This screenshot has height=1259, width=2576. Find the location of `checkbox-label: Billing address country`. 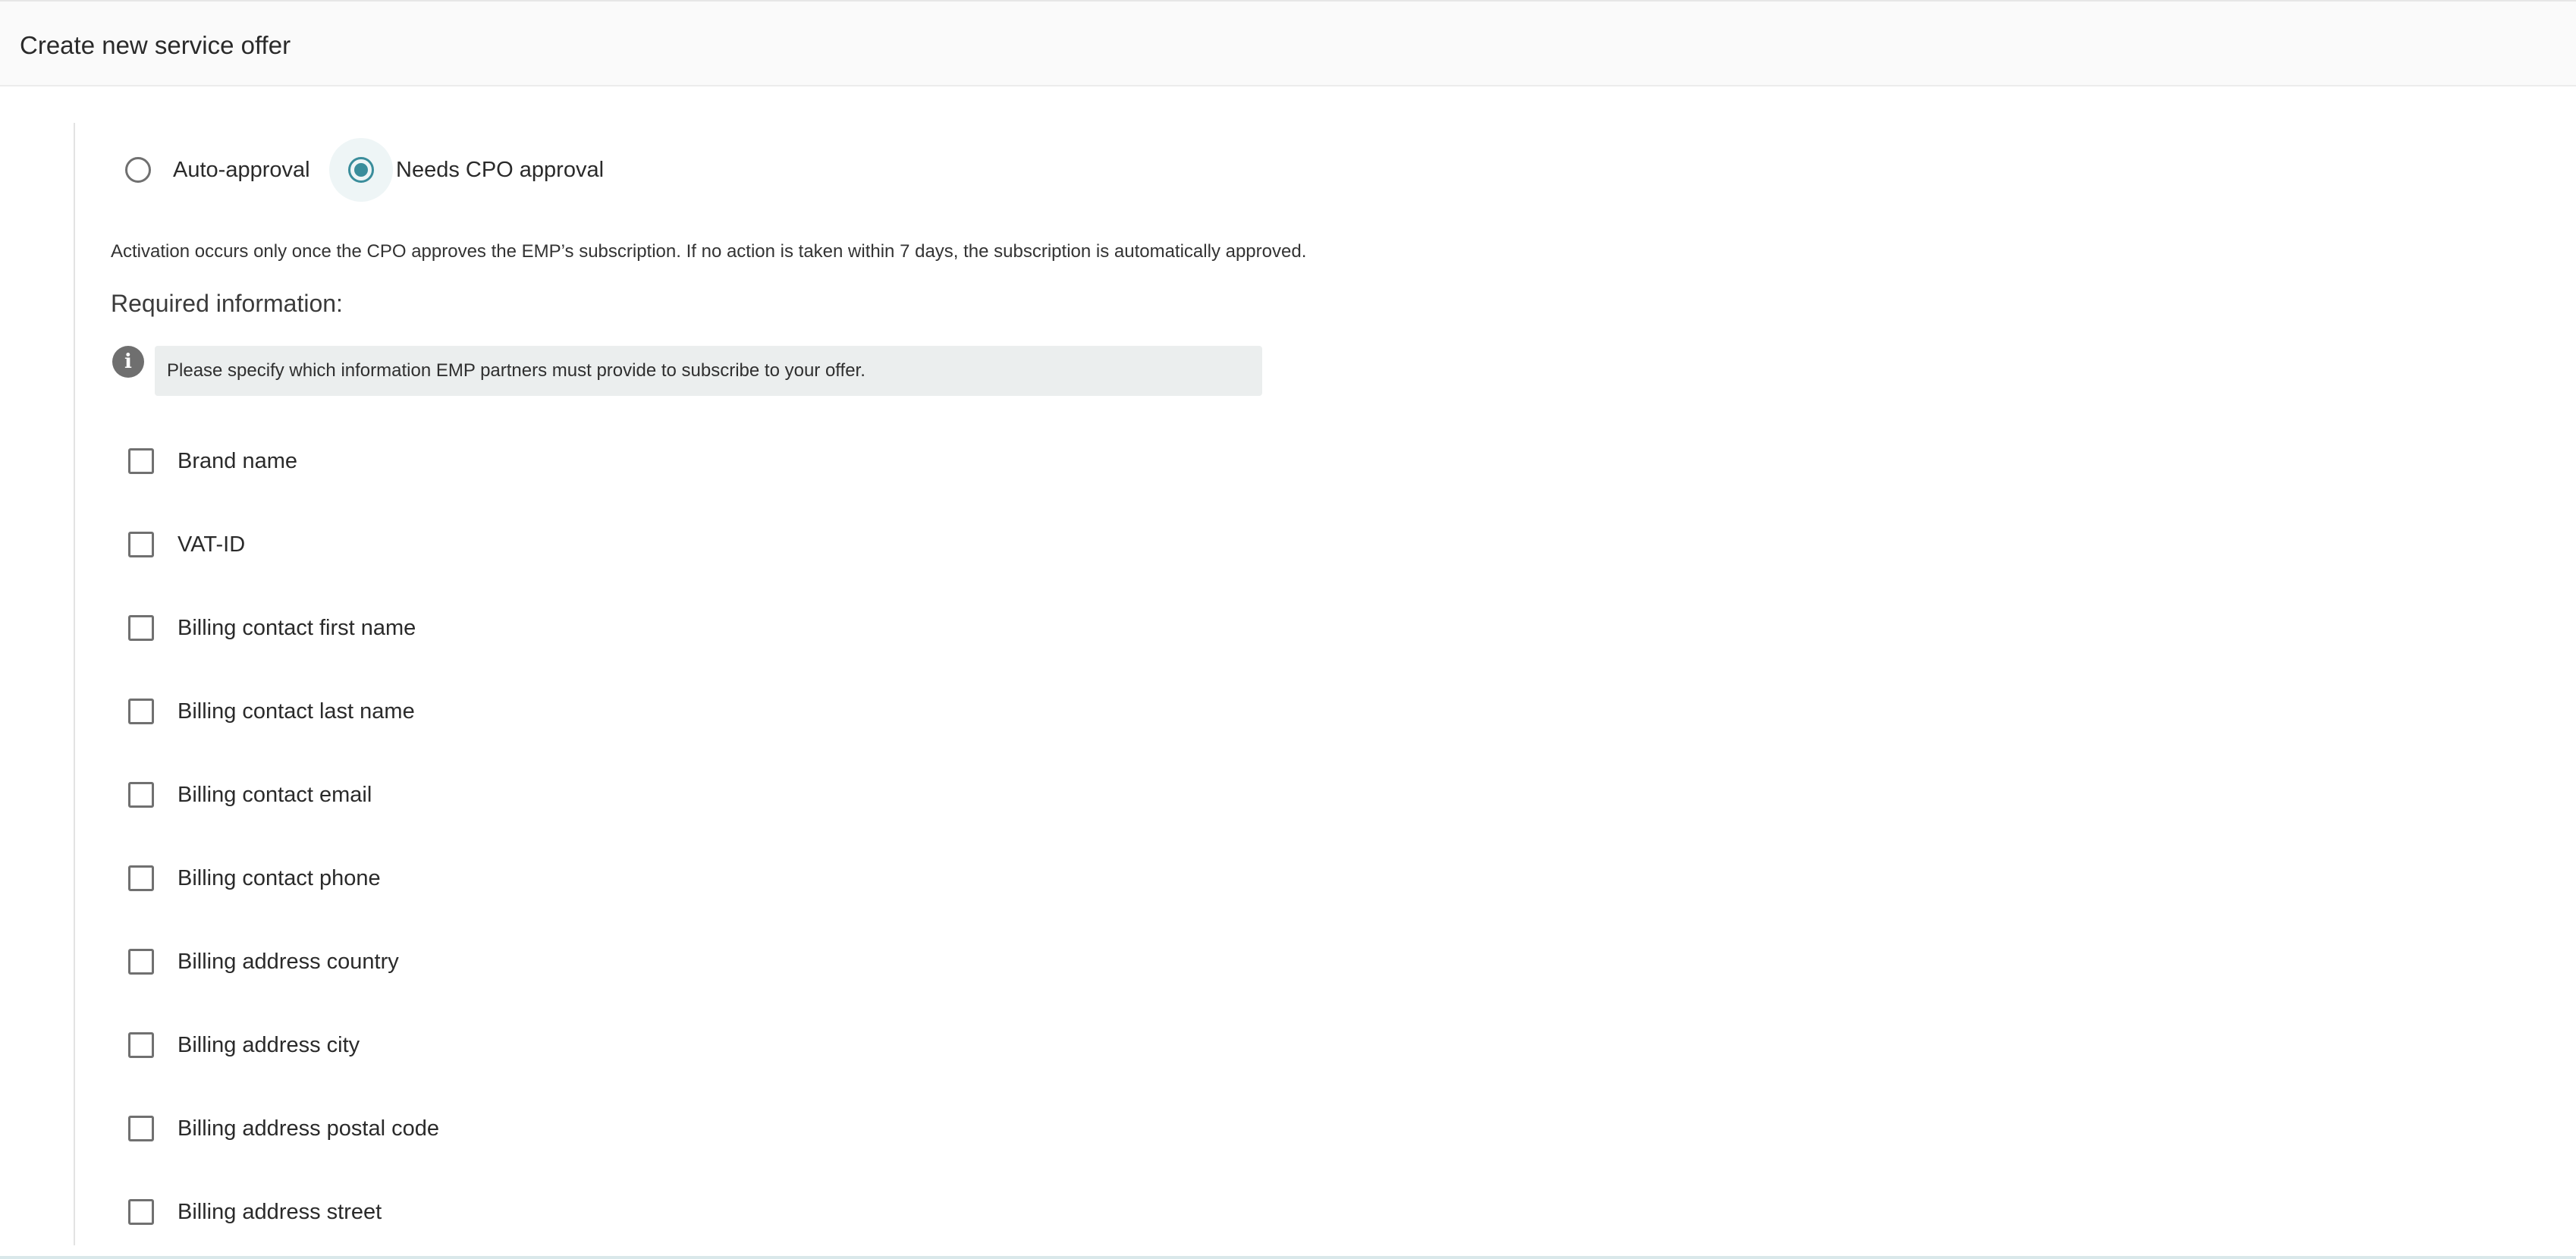

checkbox-label: Billing address country is located at coordinates (288, 962).